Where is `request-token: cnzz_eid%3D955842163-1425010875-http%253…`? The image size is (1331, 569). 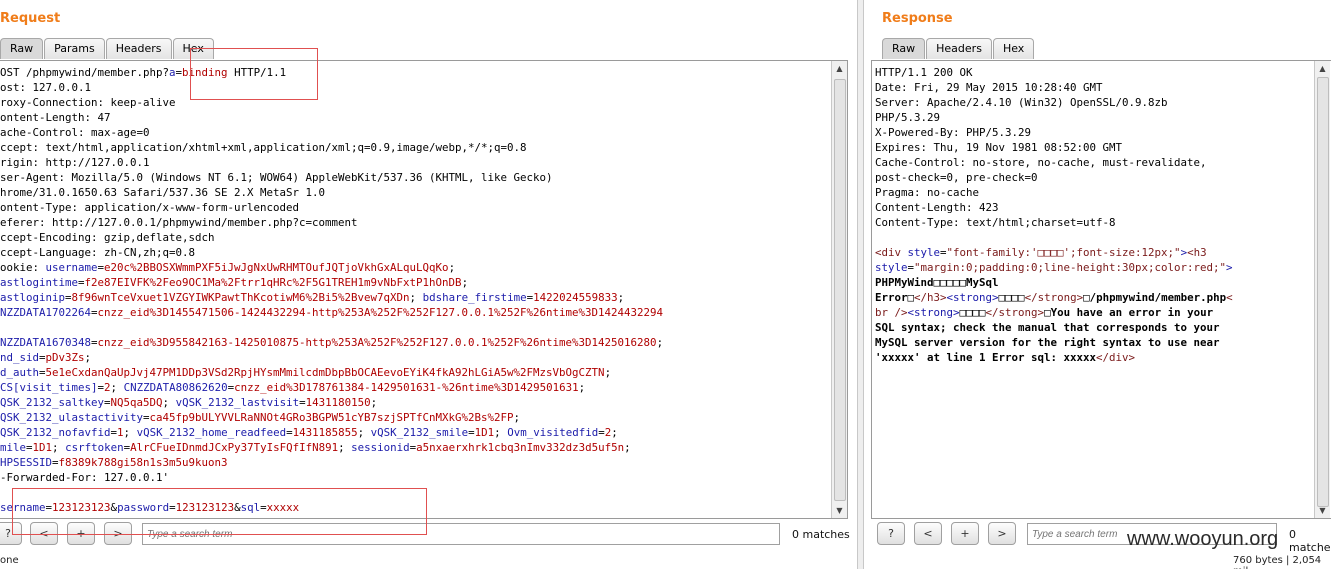 request-token: cnzz_eid%3D955842163-1425010875-http%253… is located at coordinates (377, 342).